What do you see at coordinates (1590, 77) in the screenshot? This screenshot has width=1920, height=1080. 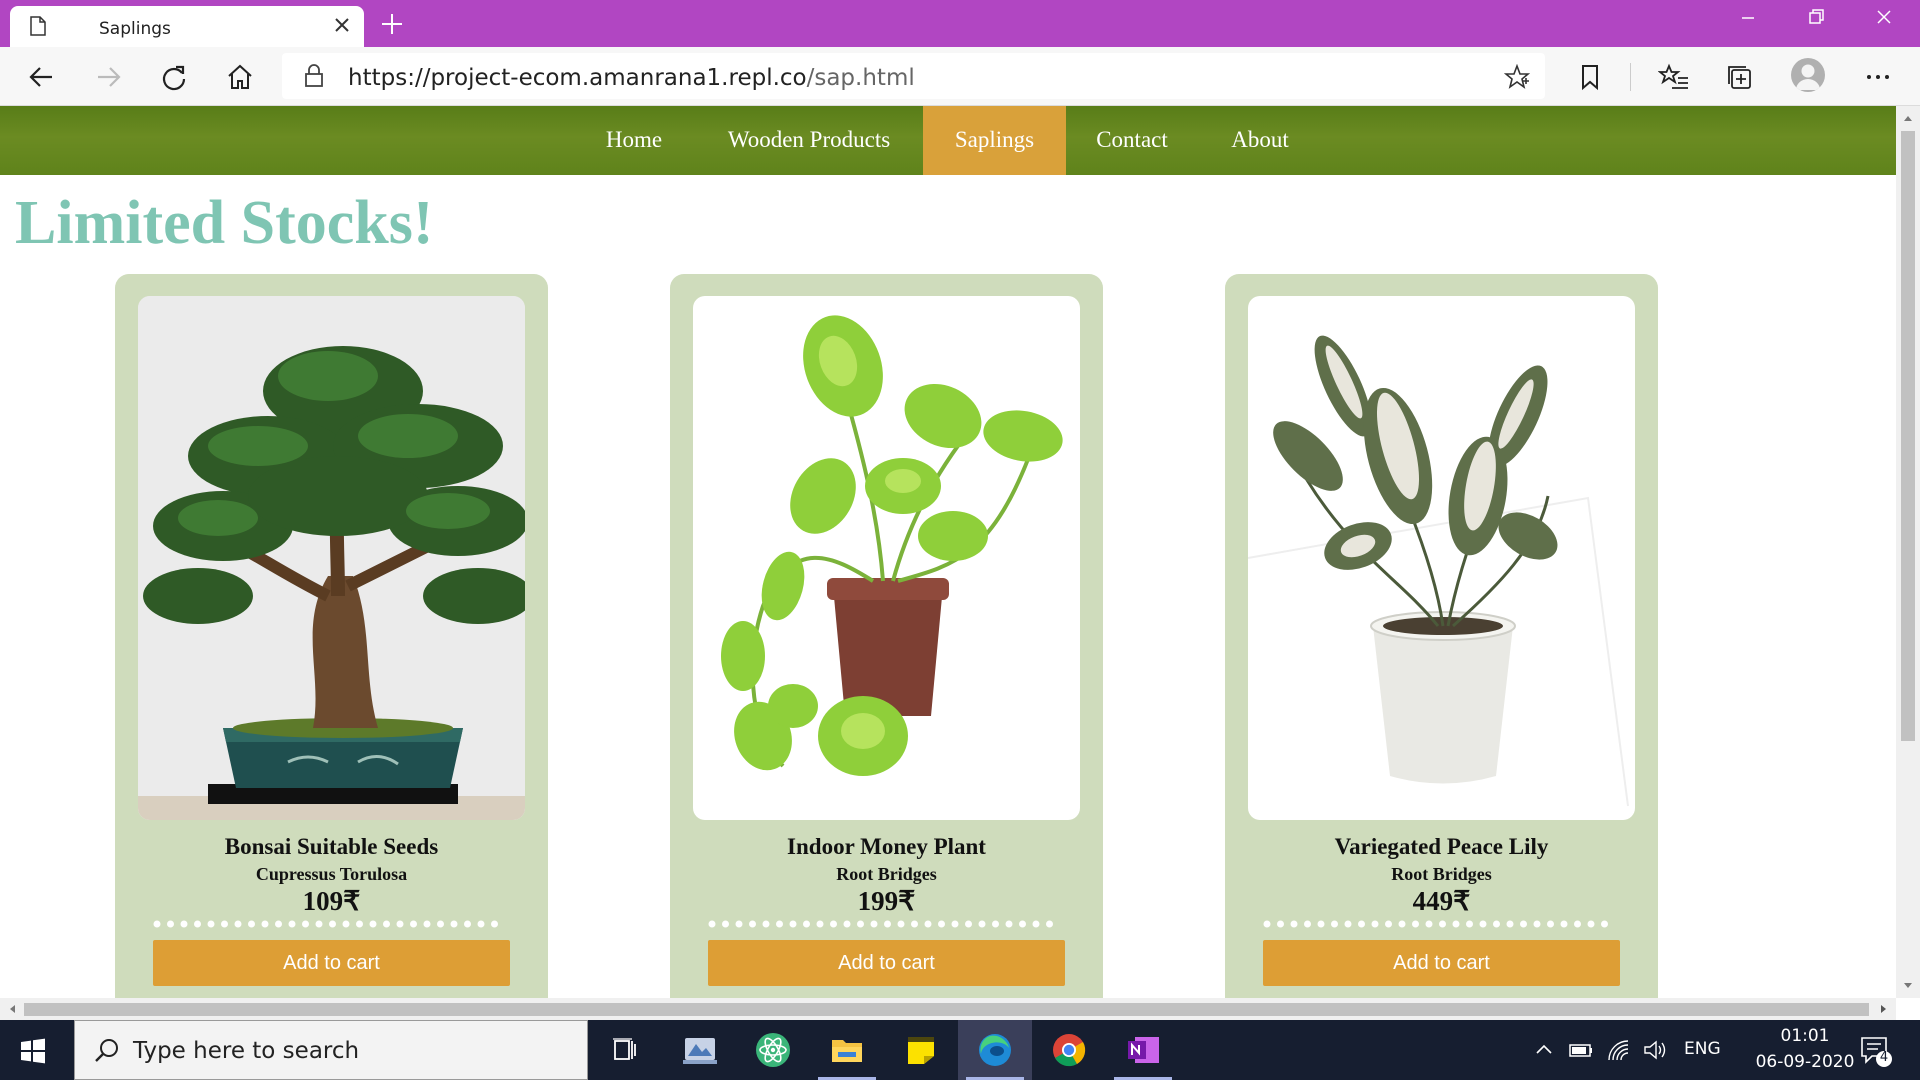 I see `reading-list-icon` at bounding box center [1590, 77].